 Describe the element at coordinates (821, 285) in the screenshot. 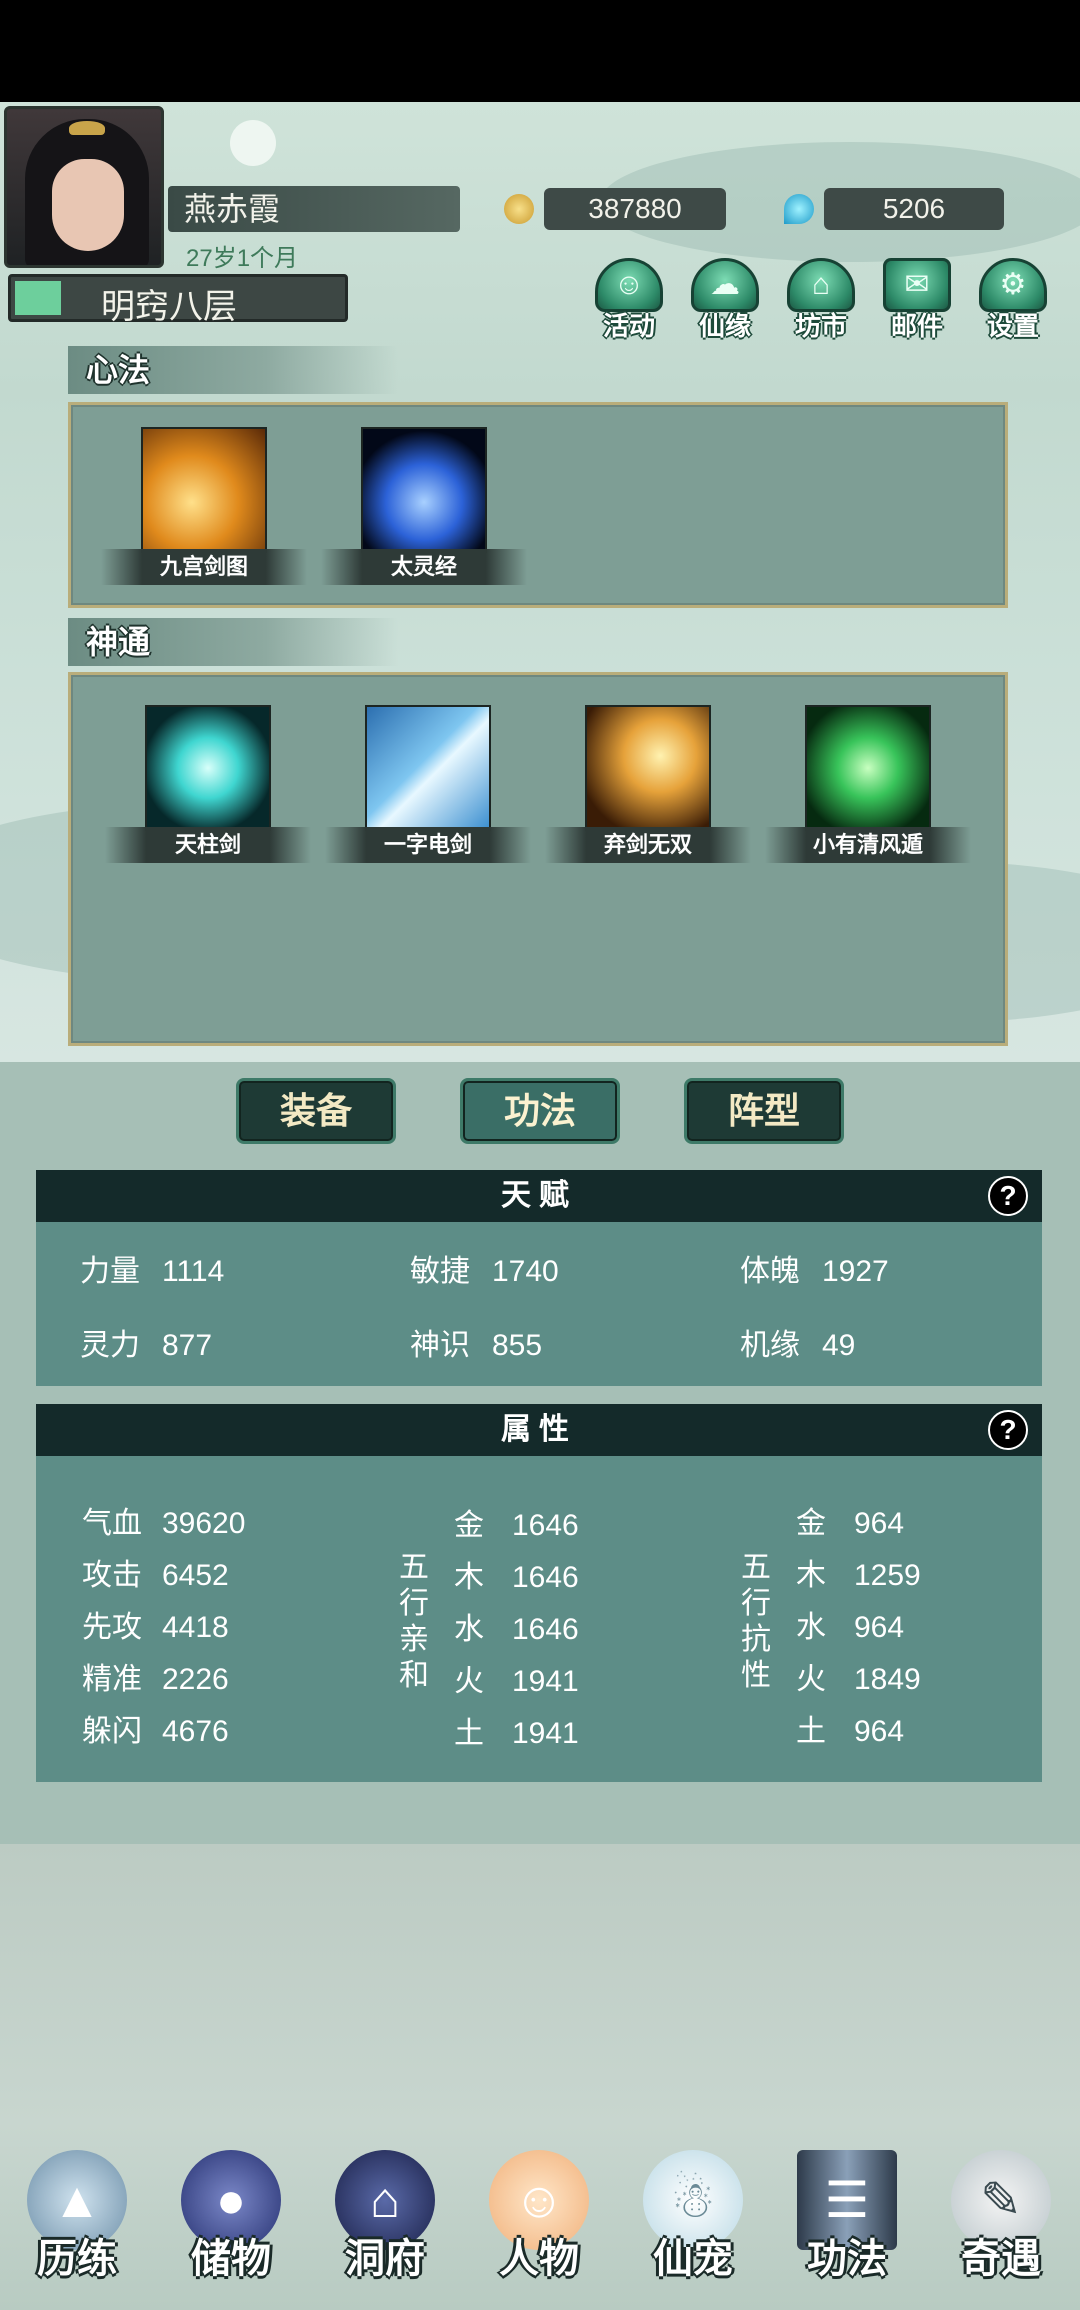

I see `market-icon: ⌂` at that location.